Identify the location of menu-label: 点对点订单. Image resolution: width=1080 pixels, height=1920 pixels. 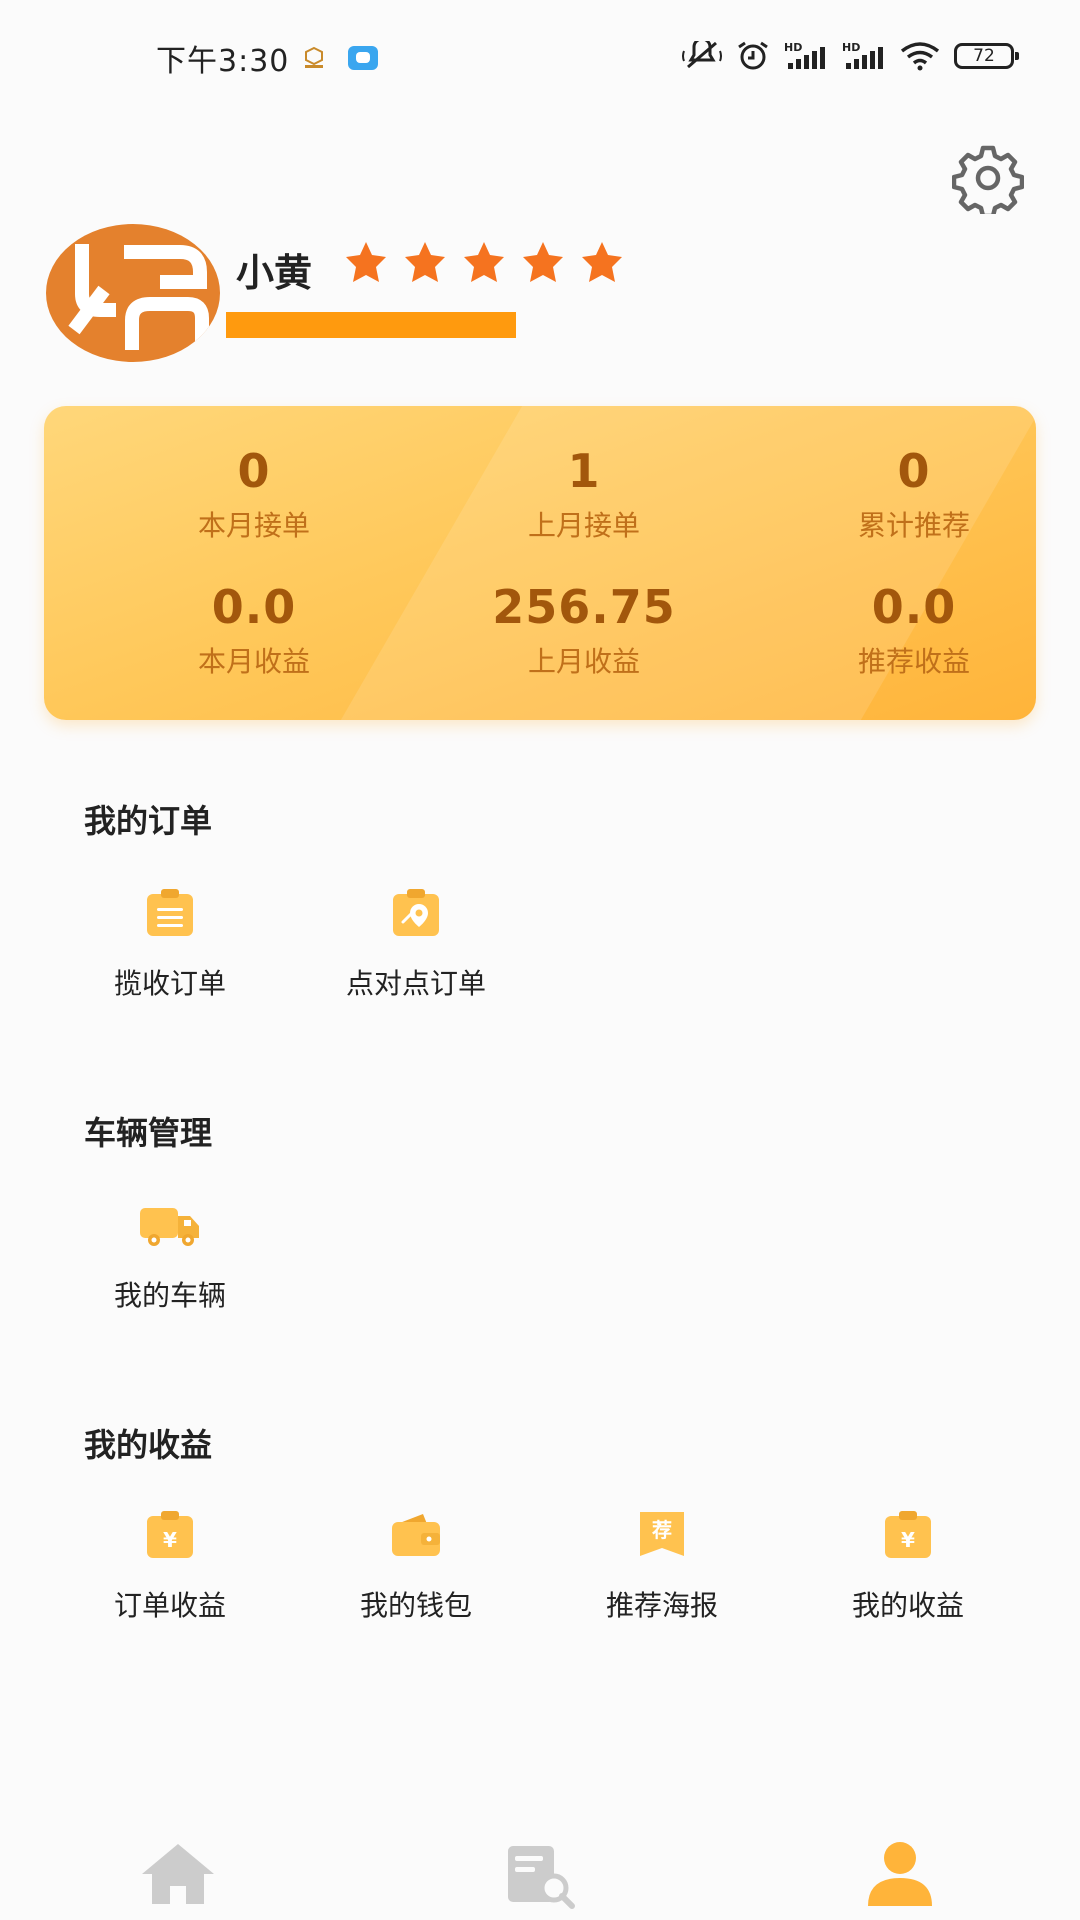
(415, 983).